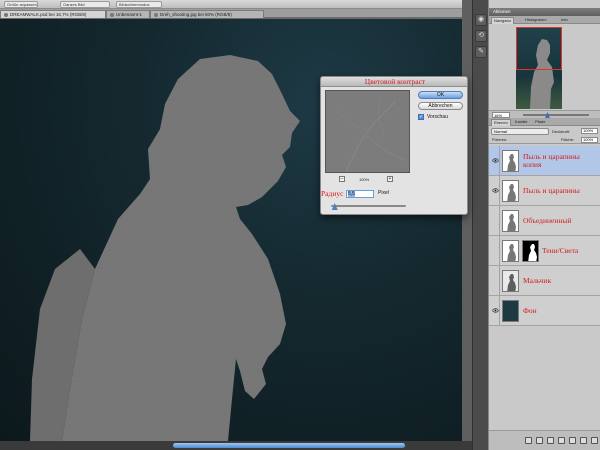 The image size is (600, 450). Describe the element at coordinates (383, 193) in the screenshot. I see `radius-unit: Pixel` at that location.